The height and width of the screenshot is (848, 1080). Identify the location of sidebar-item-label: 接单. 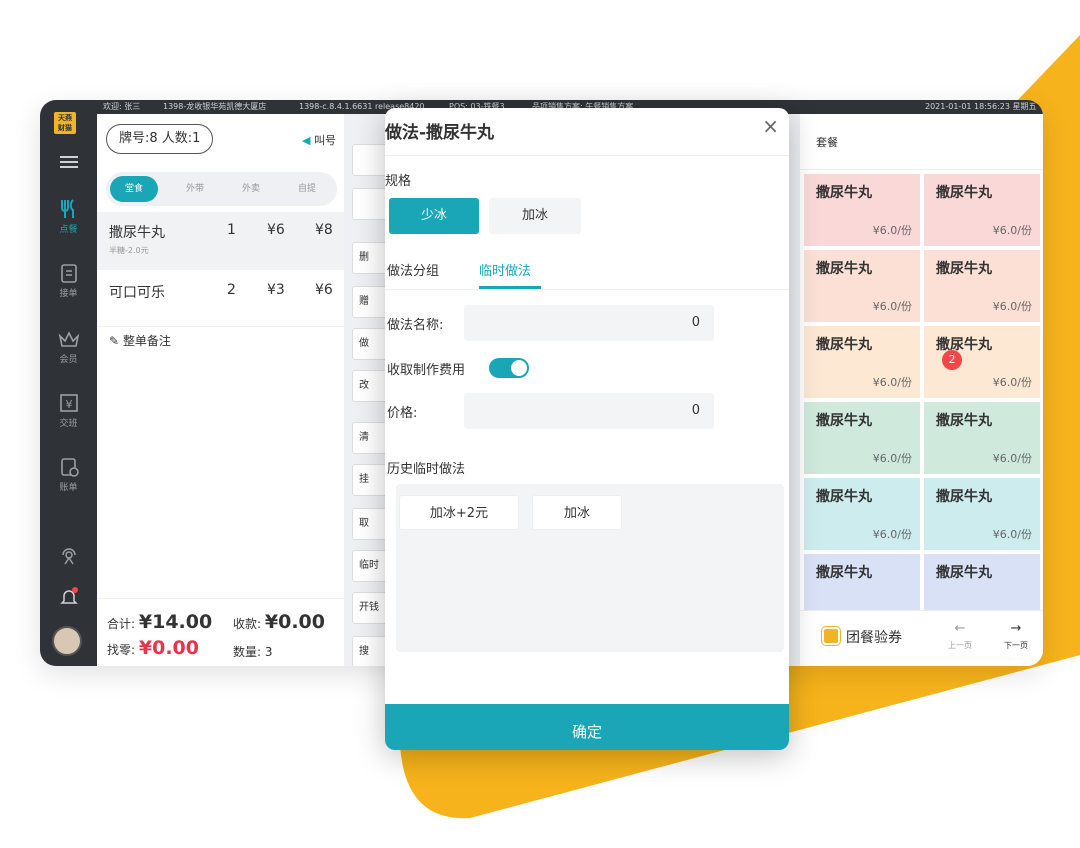
(68, 294).